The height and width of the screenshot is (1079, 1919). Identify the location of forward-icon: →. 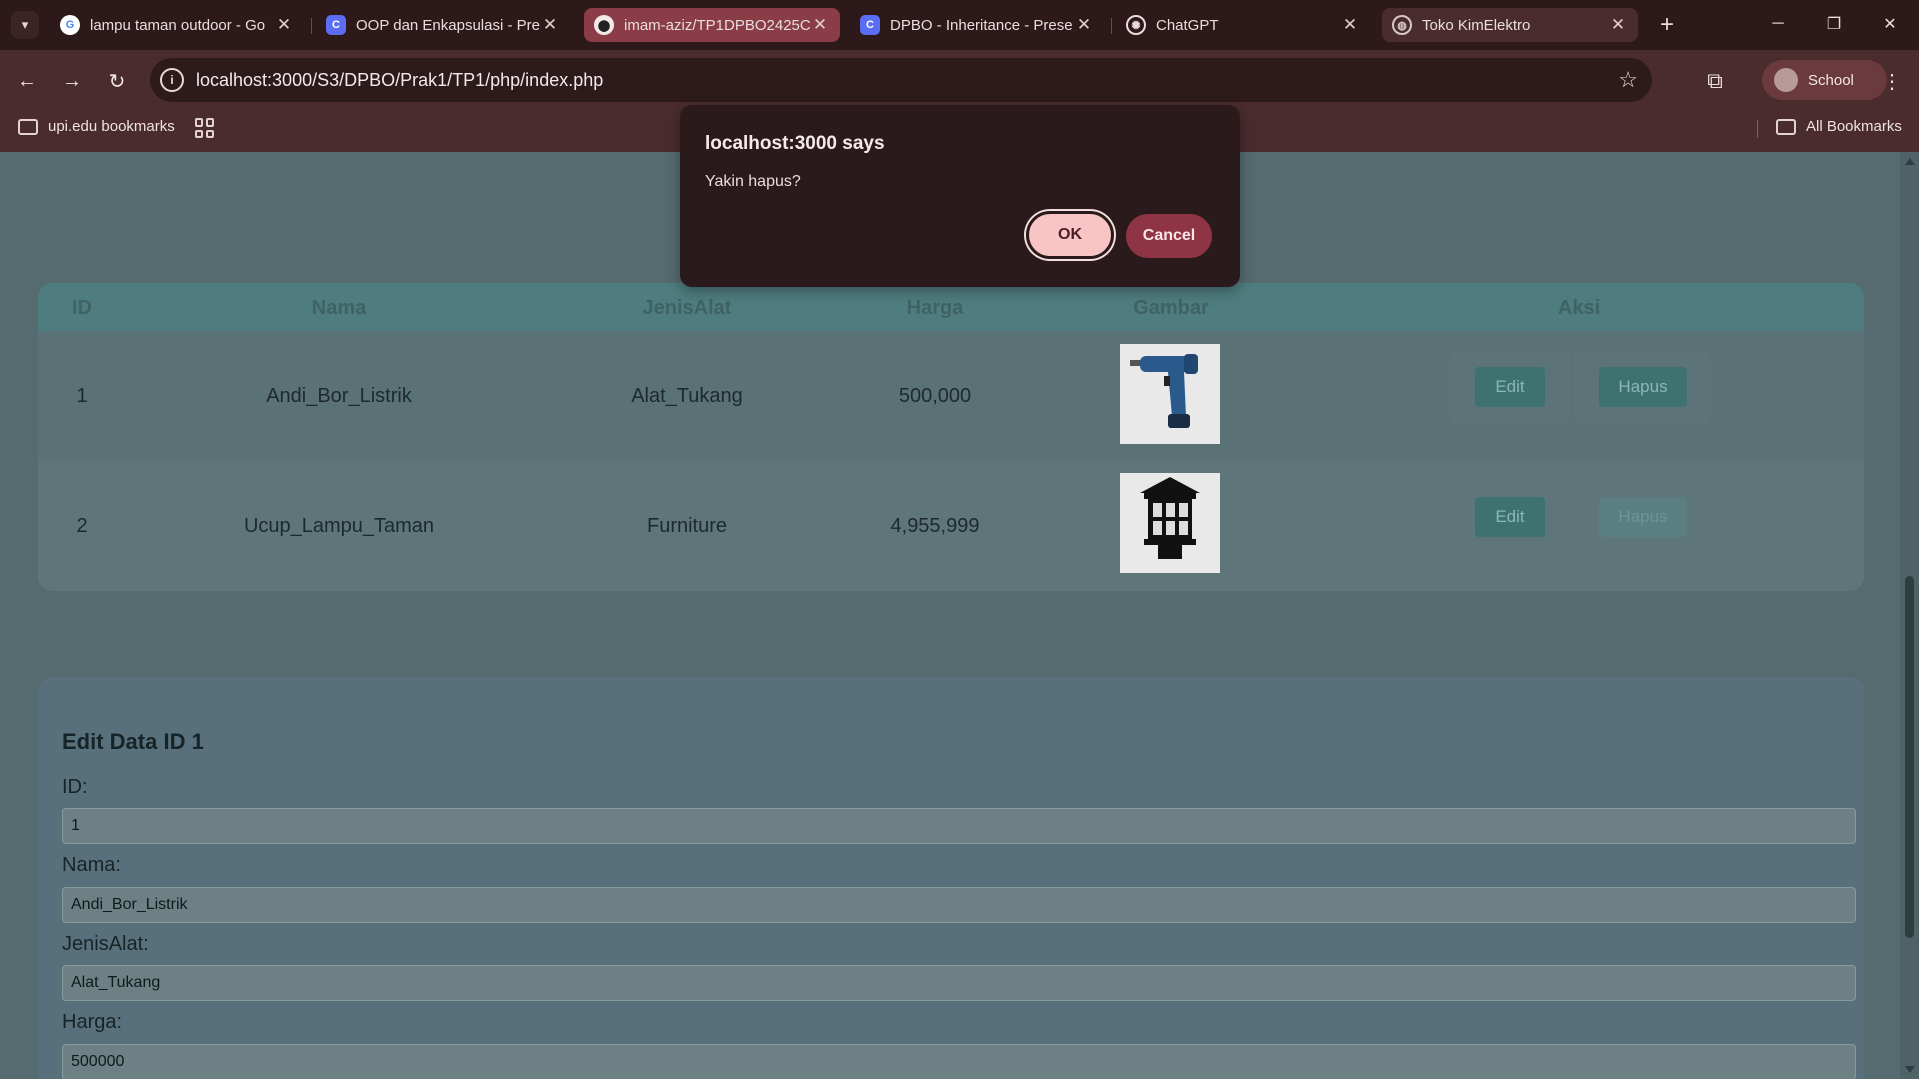
(72, 81).